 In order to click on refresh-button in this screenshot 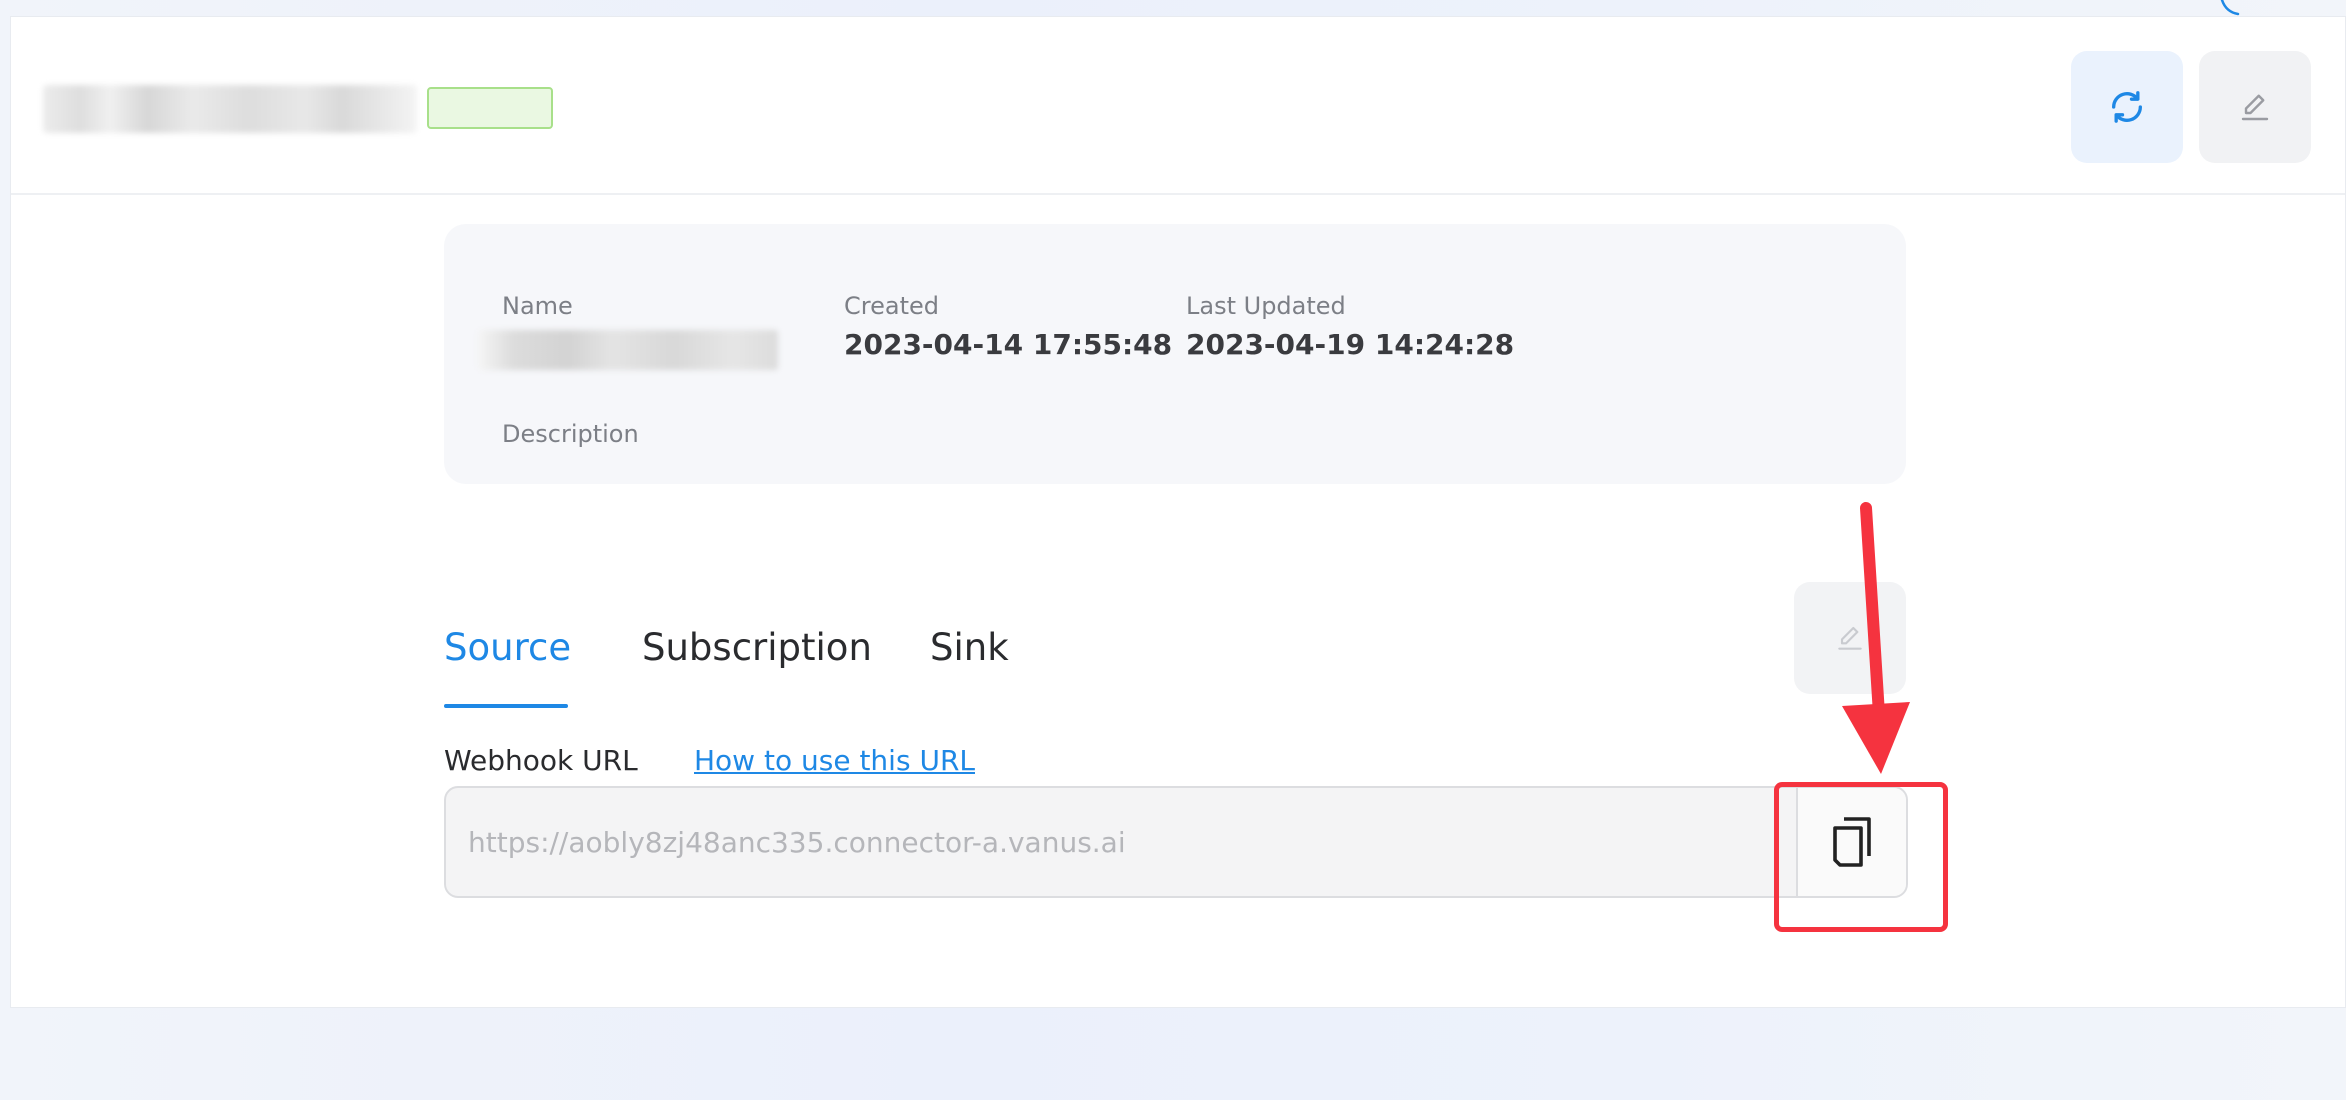, I will do `click(2127, 107)`.